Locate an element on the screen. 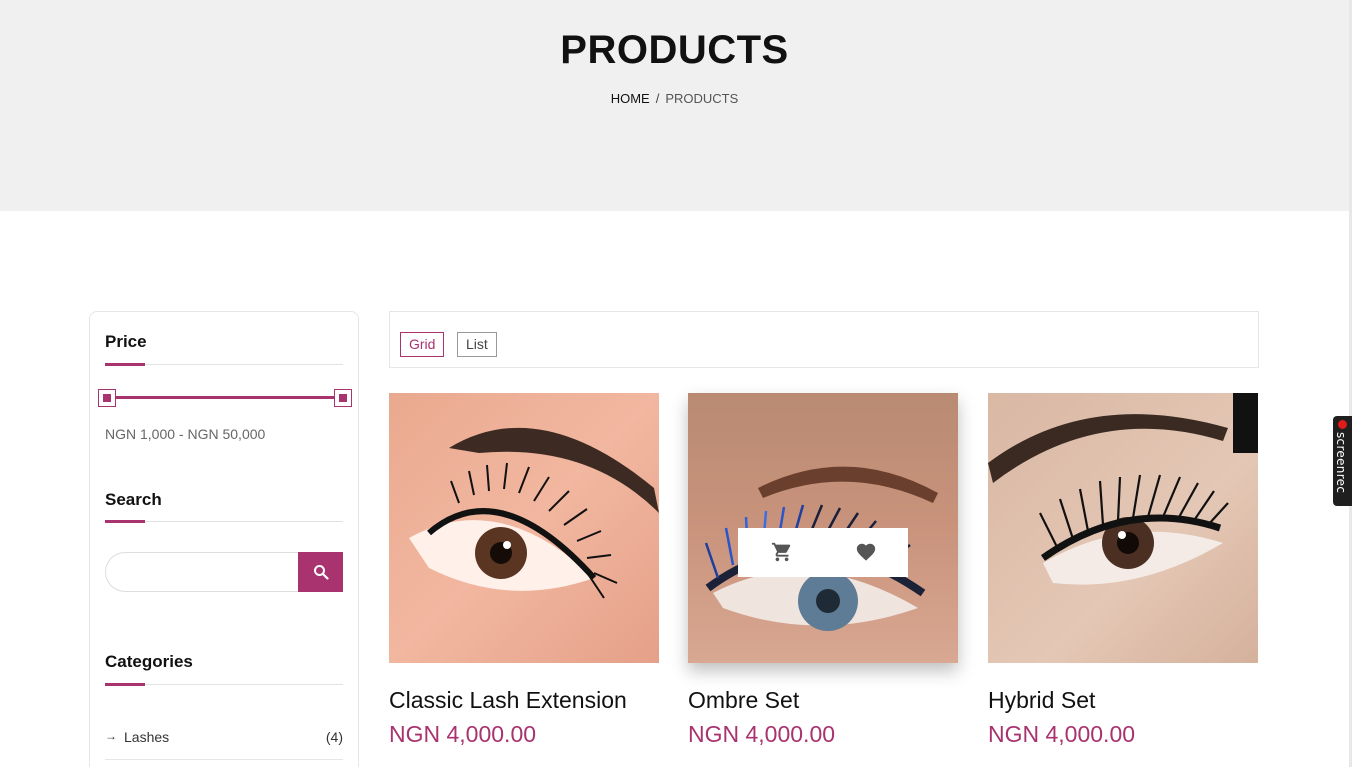 The height and width of the screenshot is (767, 1352). category-label: Lashes is located at coordinates (146, 737).